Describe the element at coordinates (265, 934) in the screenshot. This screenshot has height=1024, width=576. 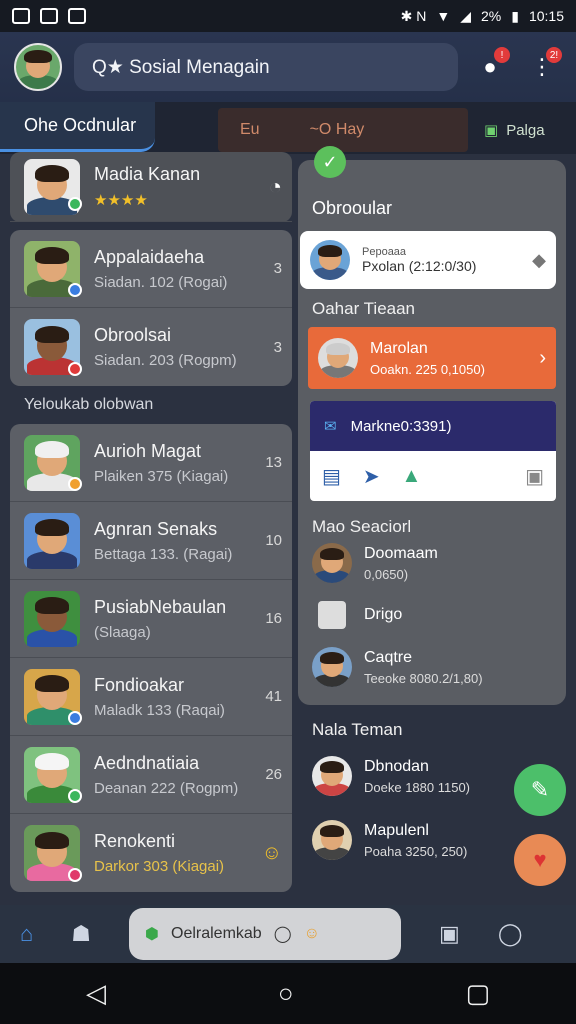
I see `nav-pill: ⬢ Oelralemkab ◯ ☺` at that location.